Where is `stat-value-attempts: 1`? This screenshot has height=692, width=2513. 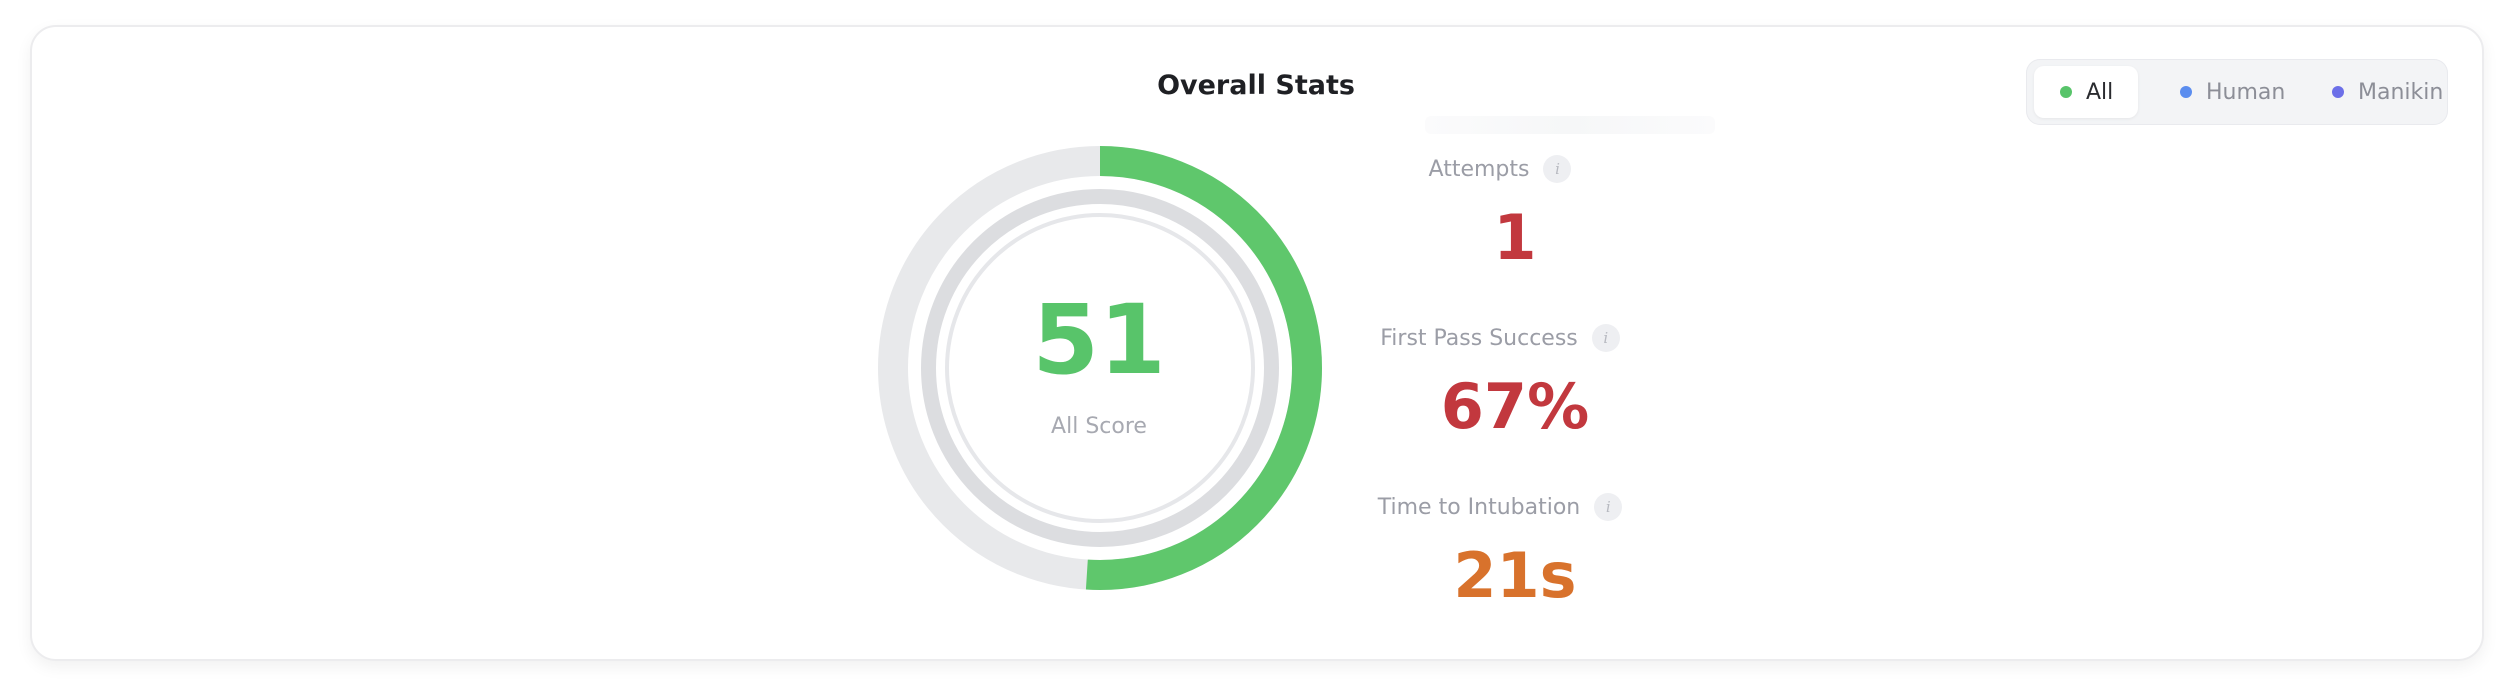
stat-value-attempts: 1 is located at coordinates (1515, 237).